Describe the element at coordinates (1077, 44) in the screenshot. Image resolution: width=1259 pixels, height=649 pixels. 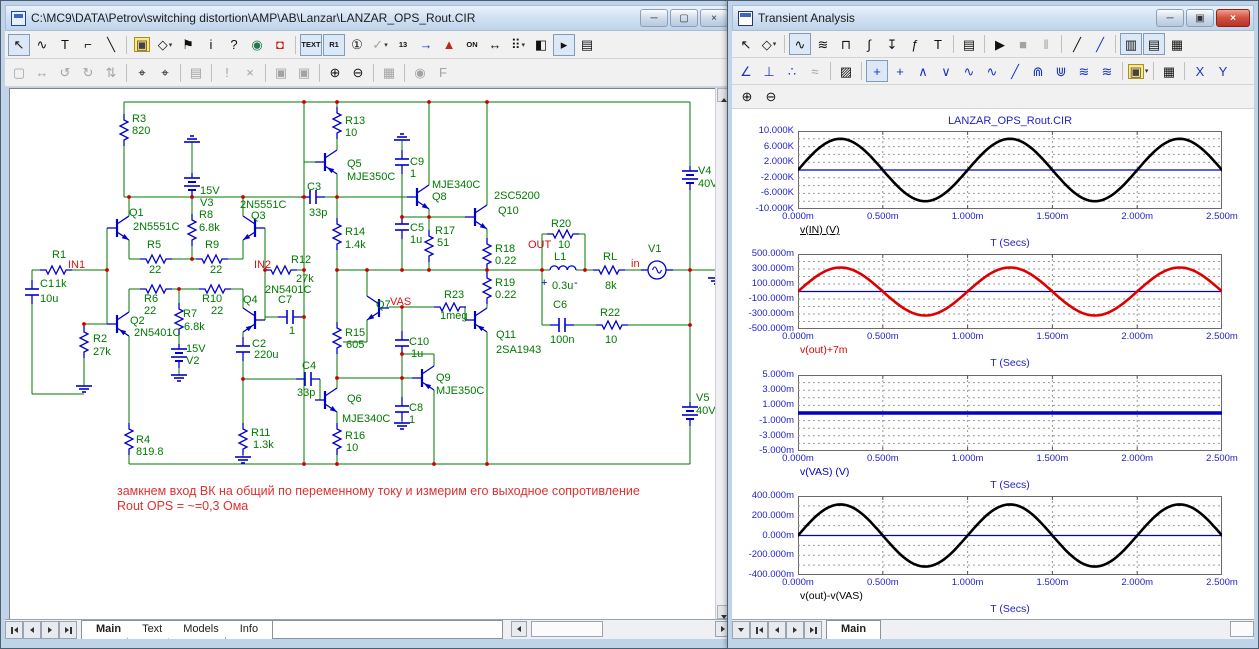
I see `slope-line-icon: ╱` at that location.